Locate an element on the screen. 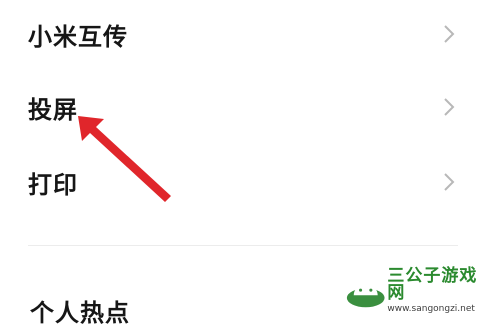 The image size is (480, 328). watermark-title: 三公子游戏网 is located at coordinates (432, 284).